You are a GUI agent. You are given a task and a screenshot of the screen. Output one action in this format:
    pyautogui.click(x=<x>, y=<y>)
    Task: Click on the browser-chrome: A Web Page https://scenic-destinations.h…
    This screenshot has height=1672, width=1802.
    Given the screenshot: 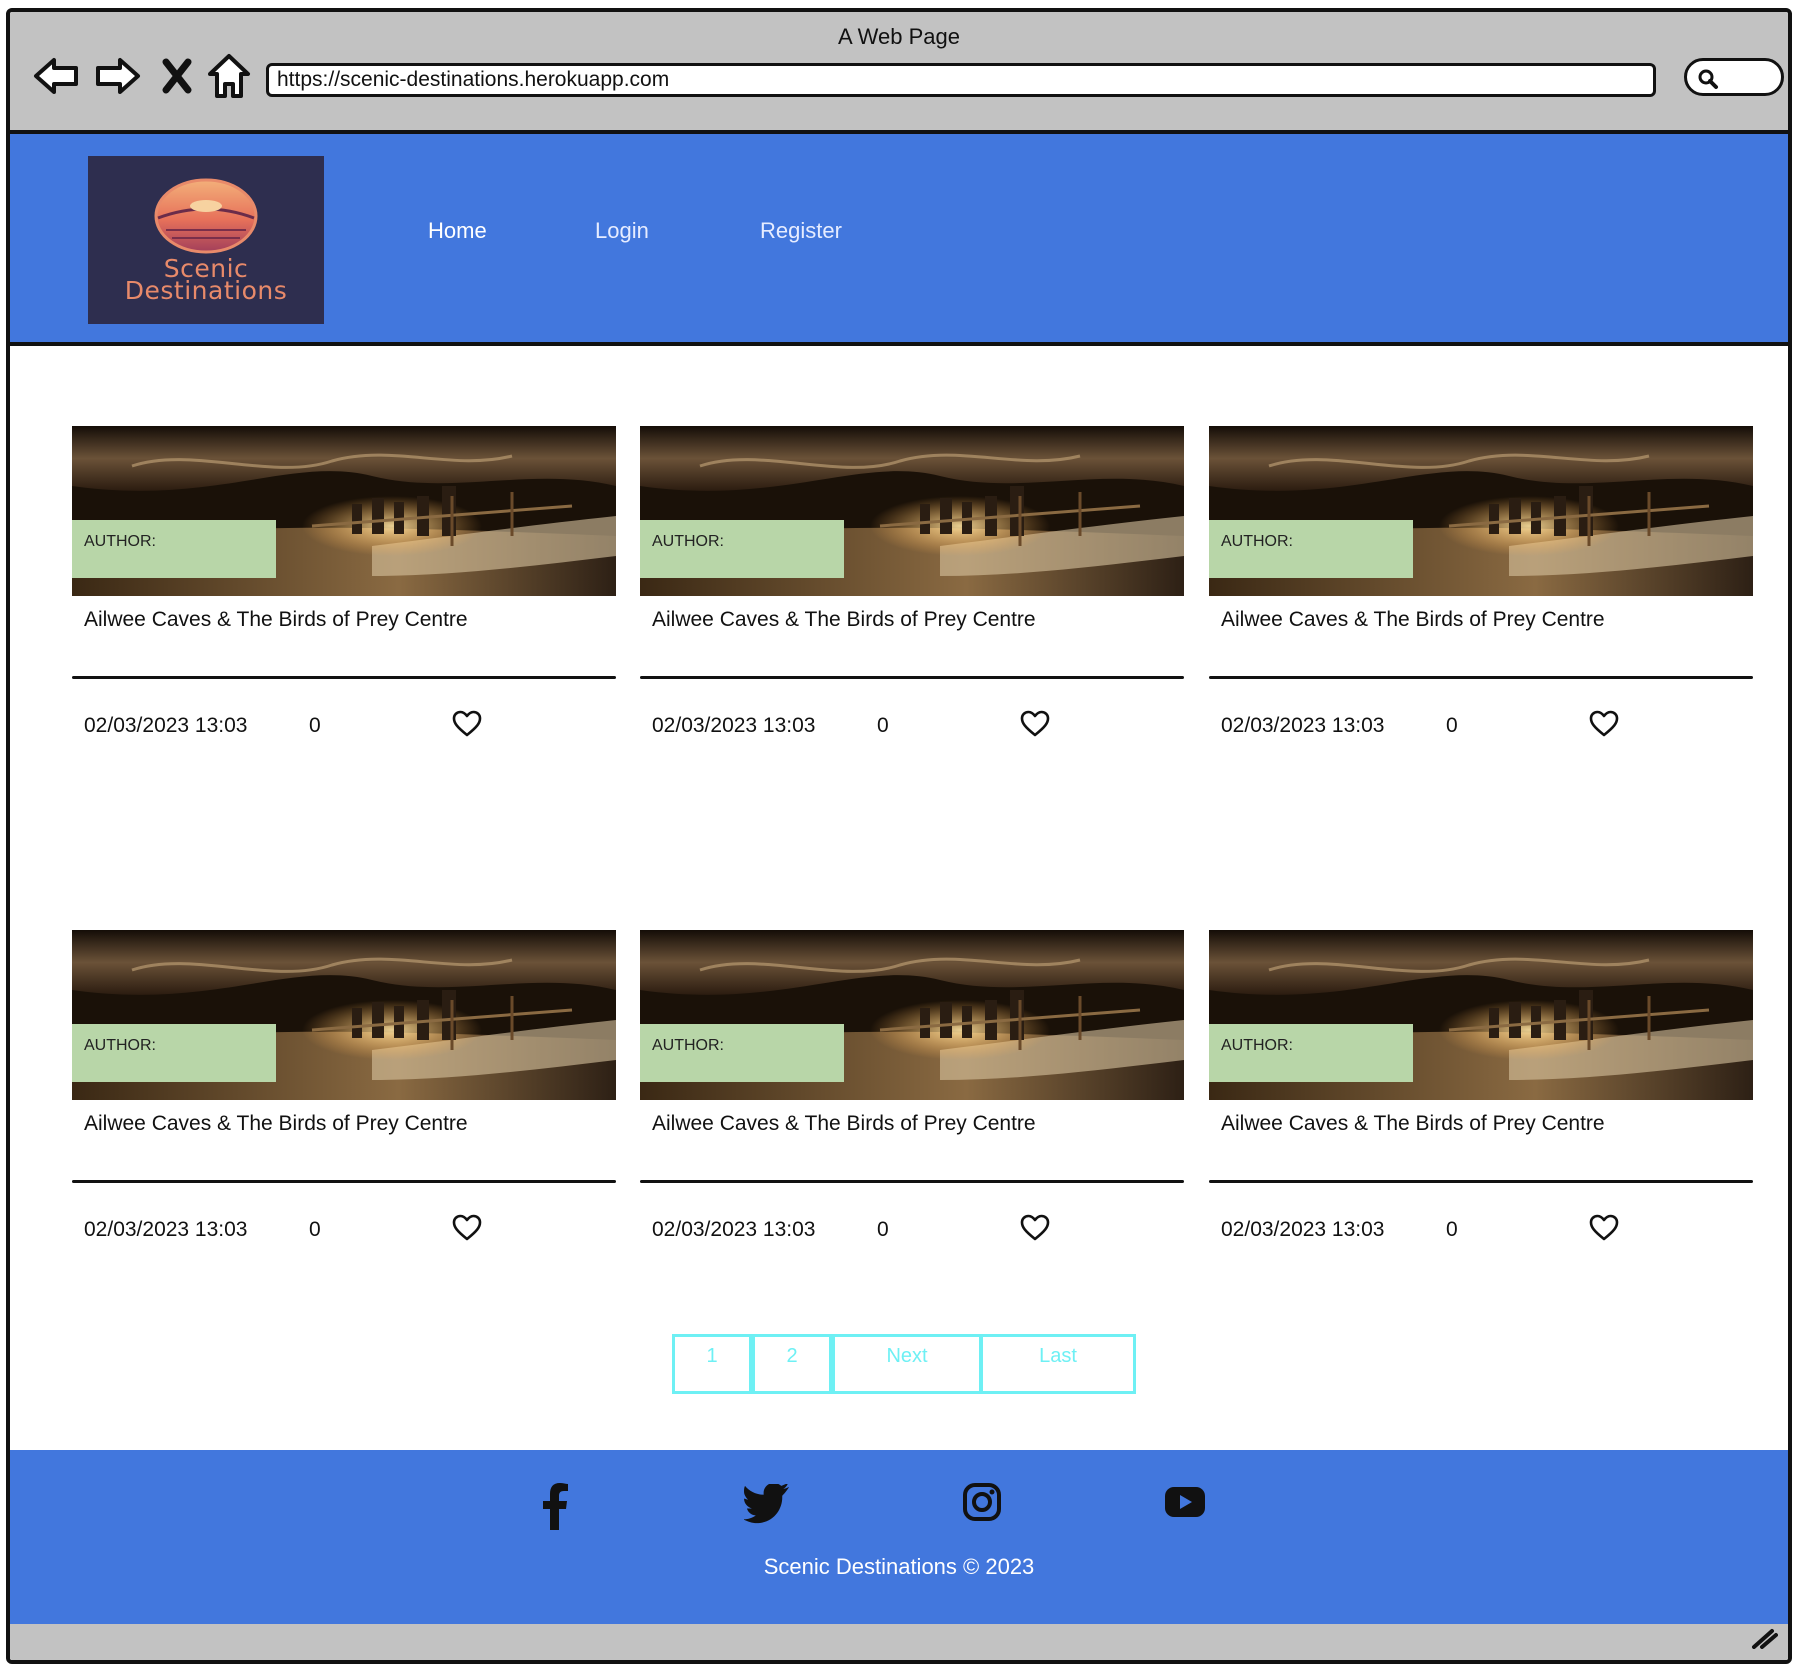 What is the action you would take?
    pyautogui.click(x=899, y=73)
    